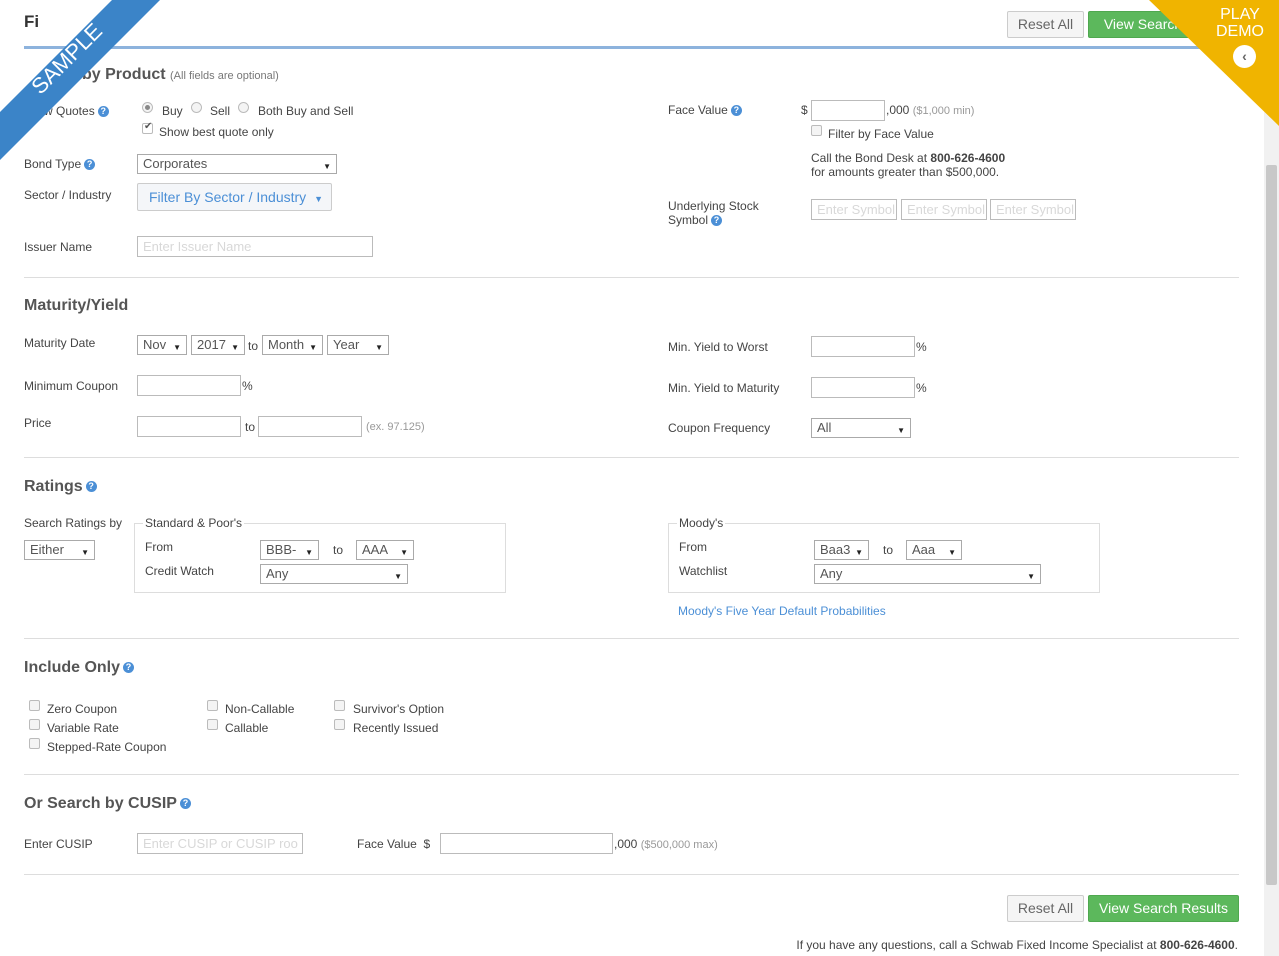 This screenshot has height=956, width=1279. I want to click on sp-from-select: BBB- ▼, so click(289, 550).